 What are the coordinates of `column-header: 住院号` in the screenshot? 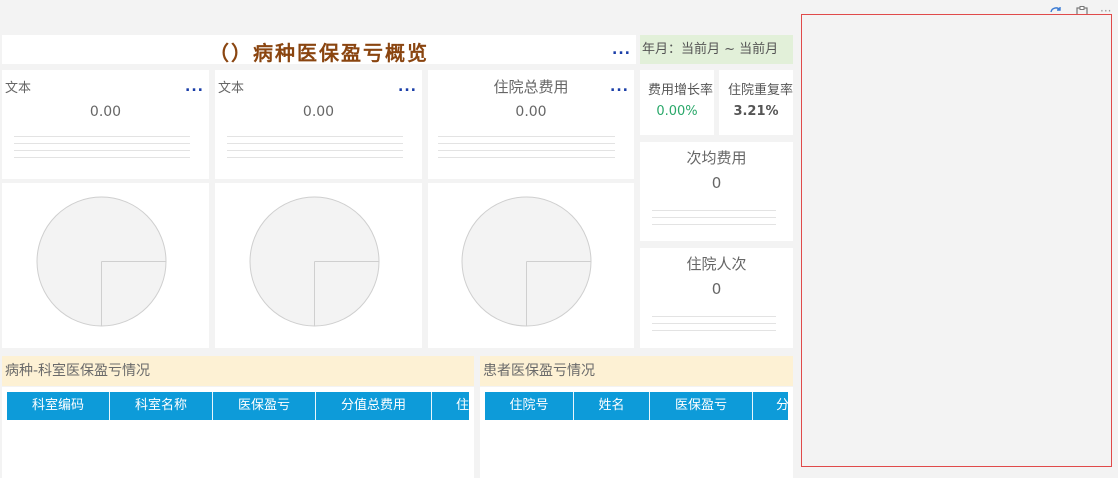 It's located at (529, 406).